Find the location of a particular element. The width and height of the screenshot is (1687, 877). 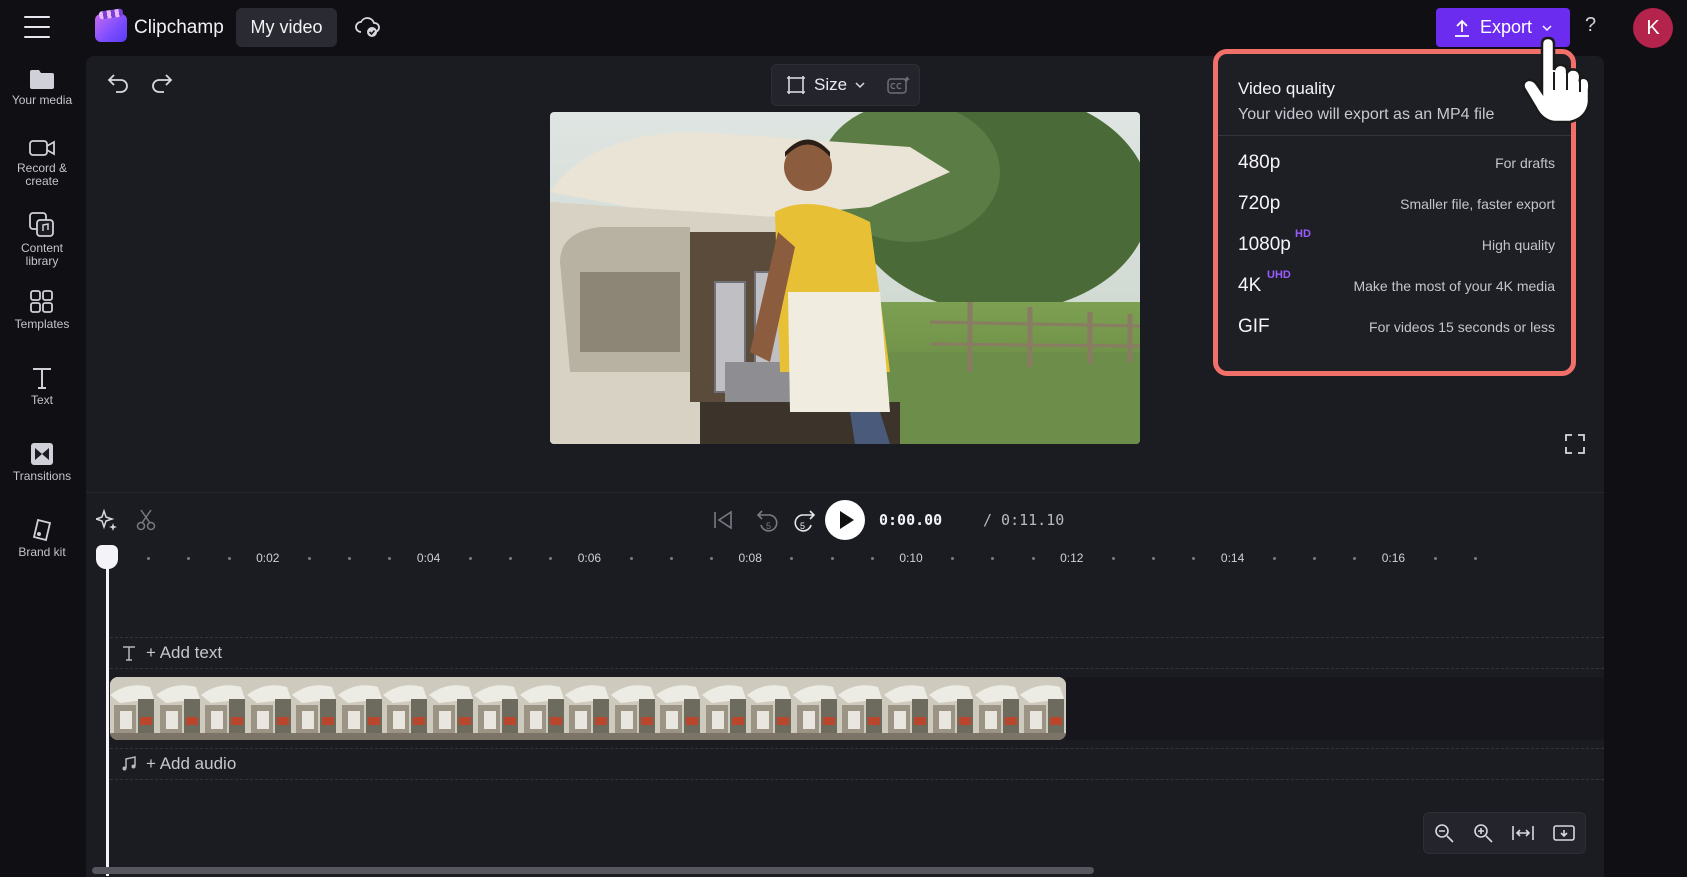

scissors-icon is located at coordinates (146, 520).